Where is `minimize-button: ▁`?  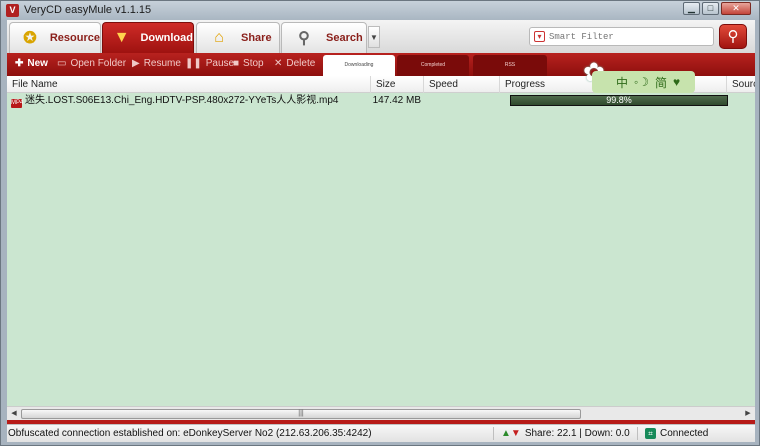
minimize-button: ▁ is located at coordinates (691, 8).